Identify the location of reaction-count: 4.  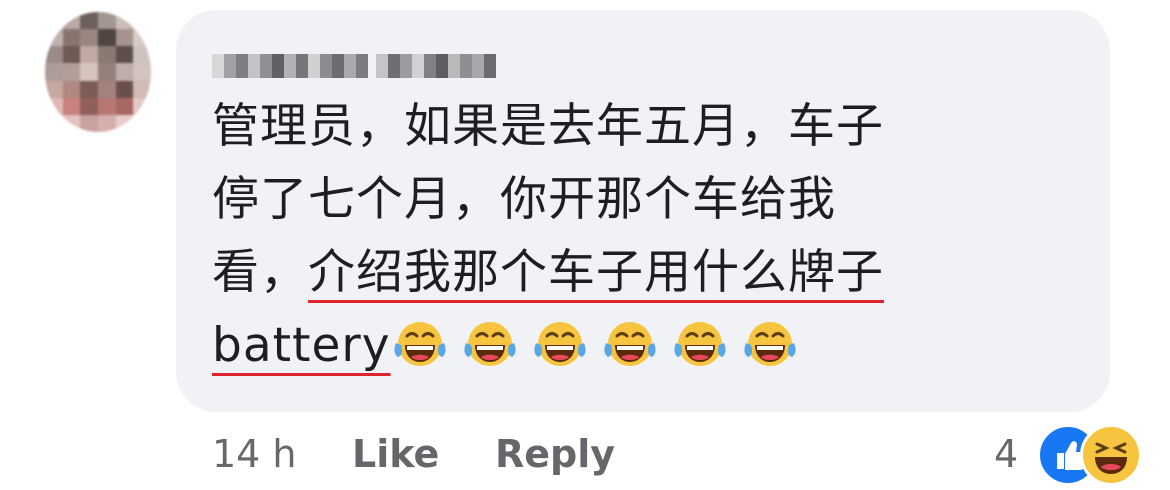
(1006, 454).